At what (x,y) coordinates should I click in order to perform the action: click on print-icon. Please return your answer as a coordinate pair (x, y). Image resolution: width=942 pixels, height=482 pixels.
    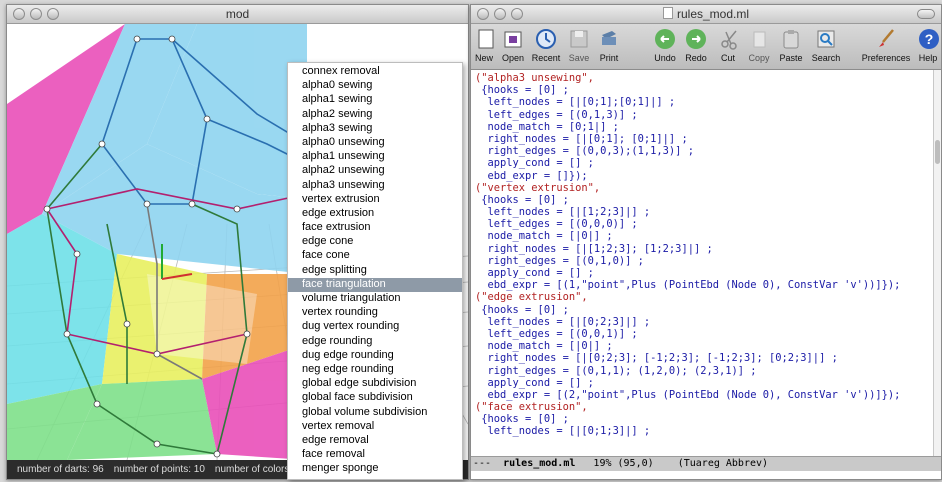
    Looking at the image, I should click on (609, 38).